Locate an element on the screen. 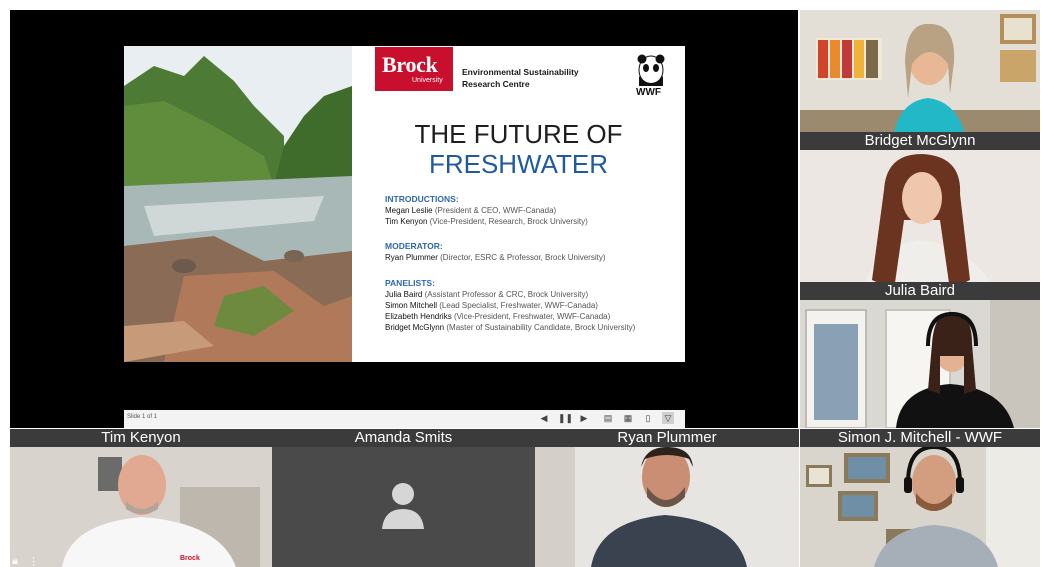 This screenshot has width=1041, height=567. lock-icon: 🔒︎ is located at coordinates (15, 561).